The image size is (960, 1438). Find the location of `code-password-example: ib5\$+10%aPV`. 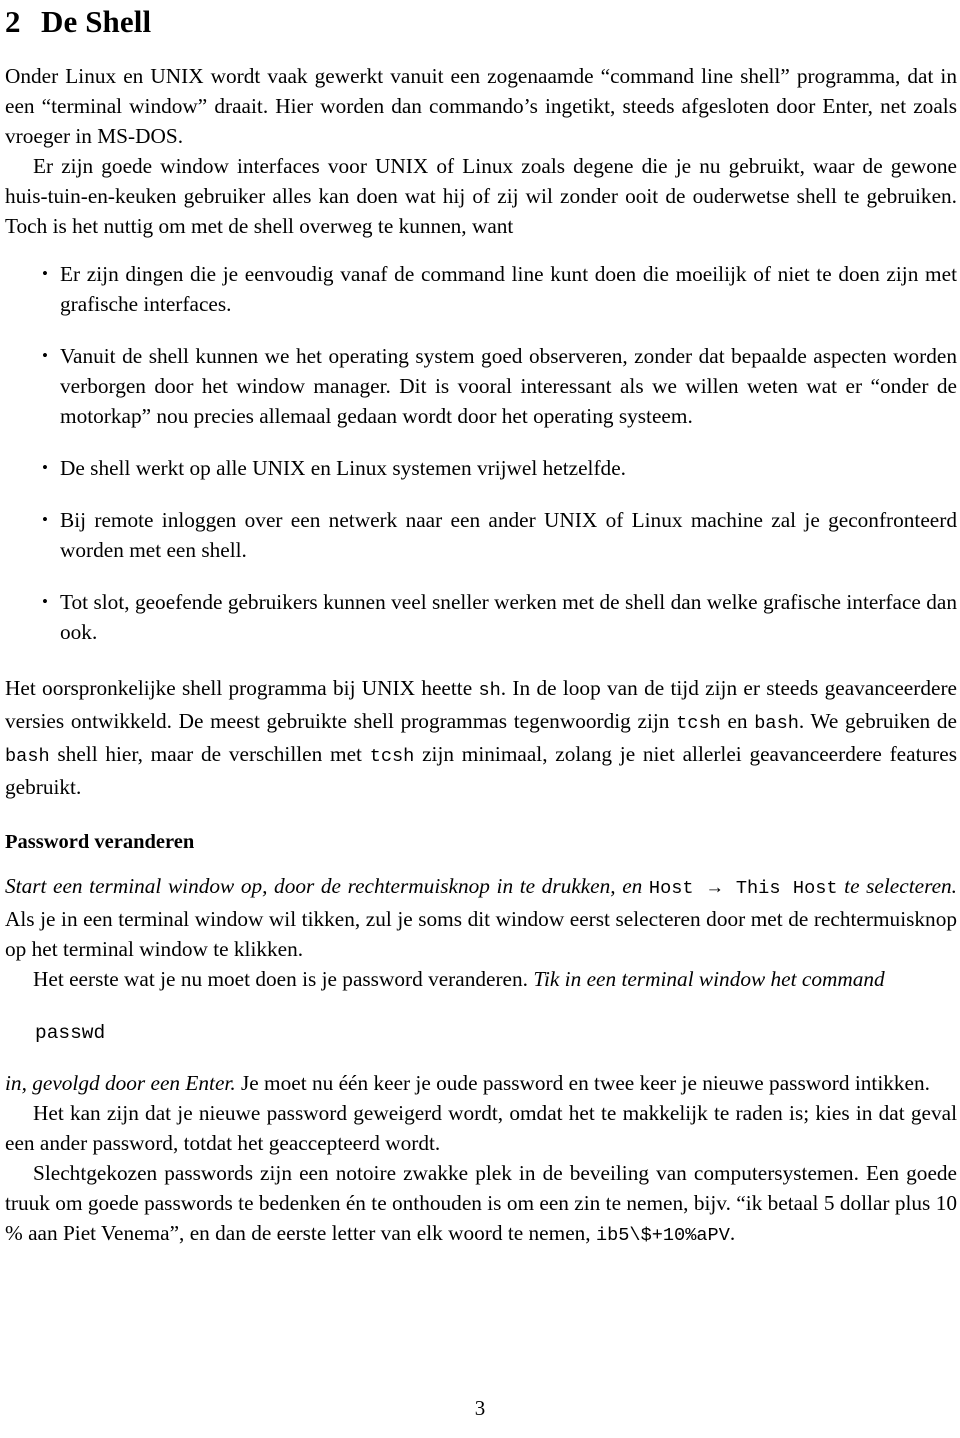

code-password-example: ib5\$+10%aPV is located at coordinates (662, 1235).